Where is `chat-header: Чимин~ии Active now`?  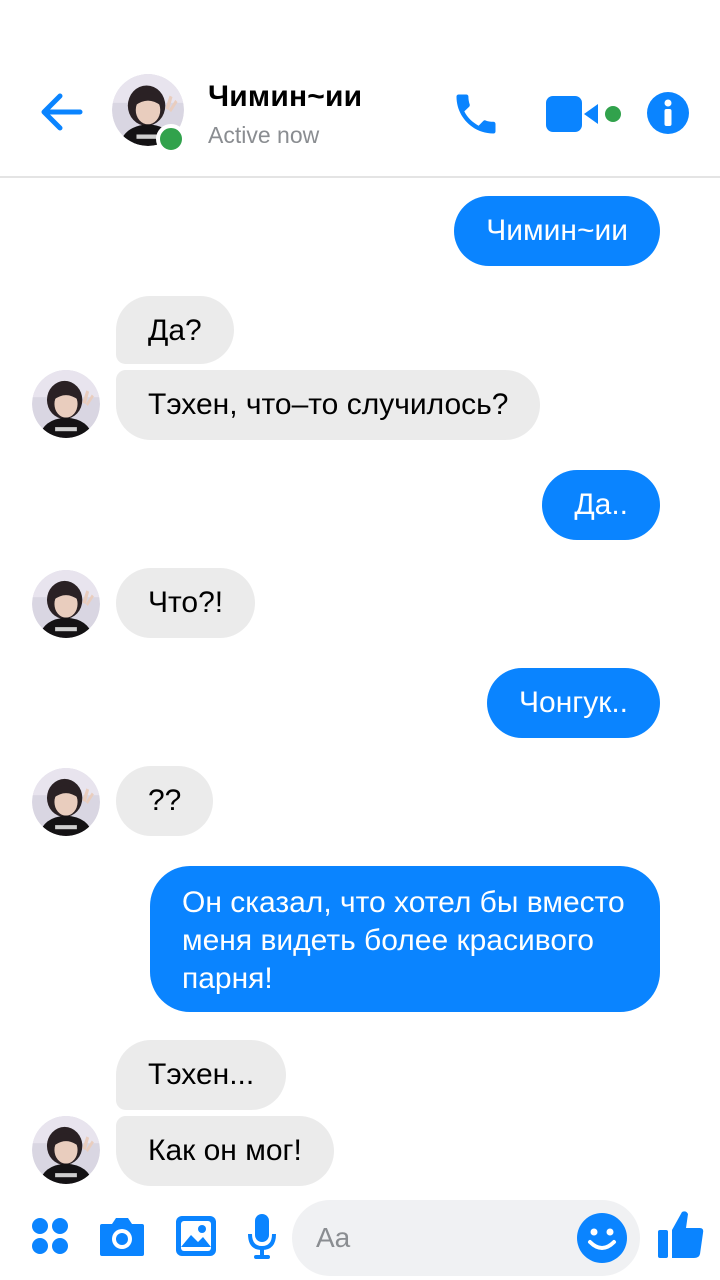 chat-header: Чимин~ии Active now is located at coordinates (360, 89).